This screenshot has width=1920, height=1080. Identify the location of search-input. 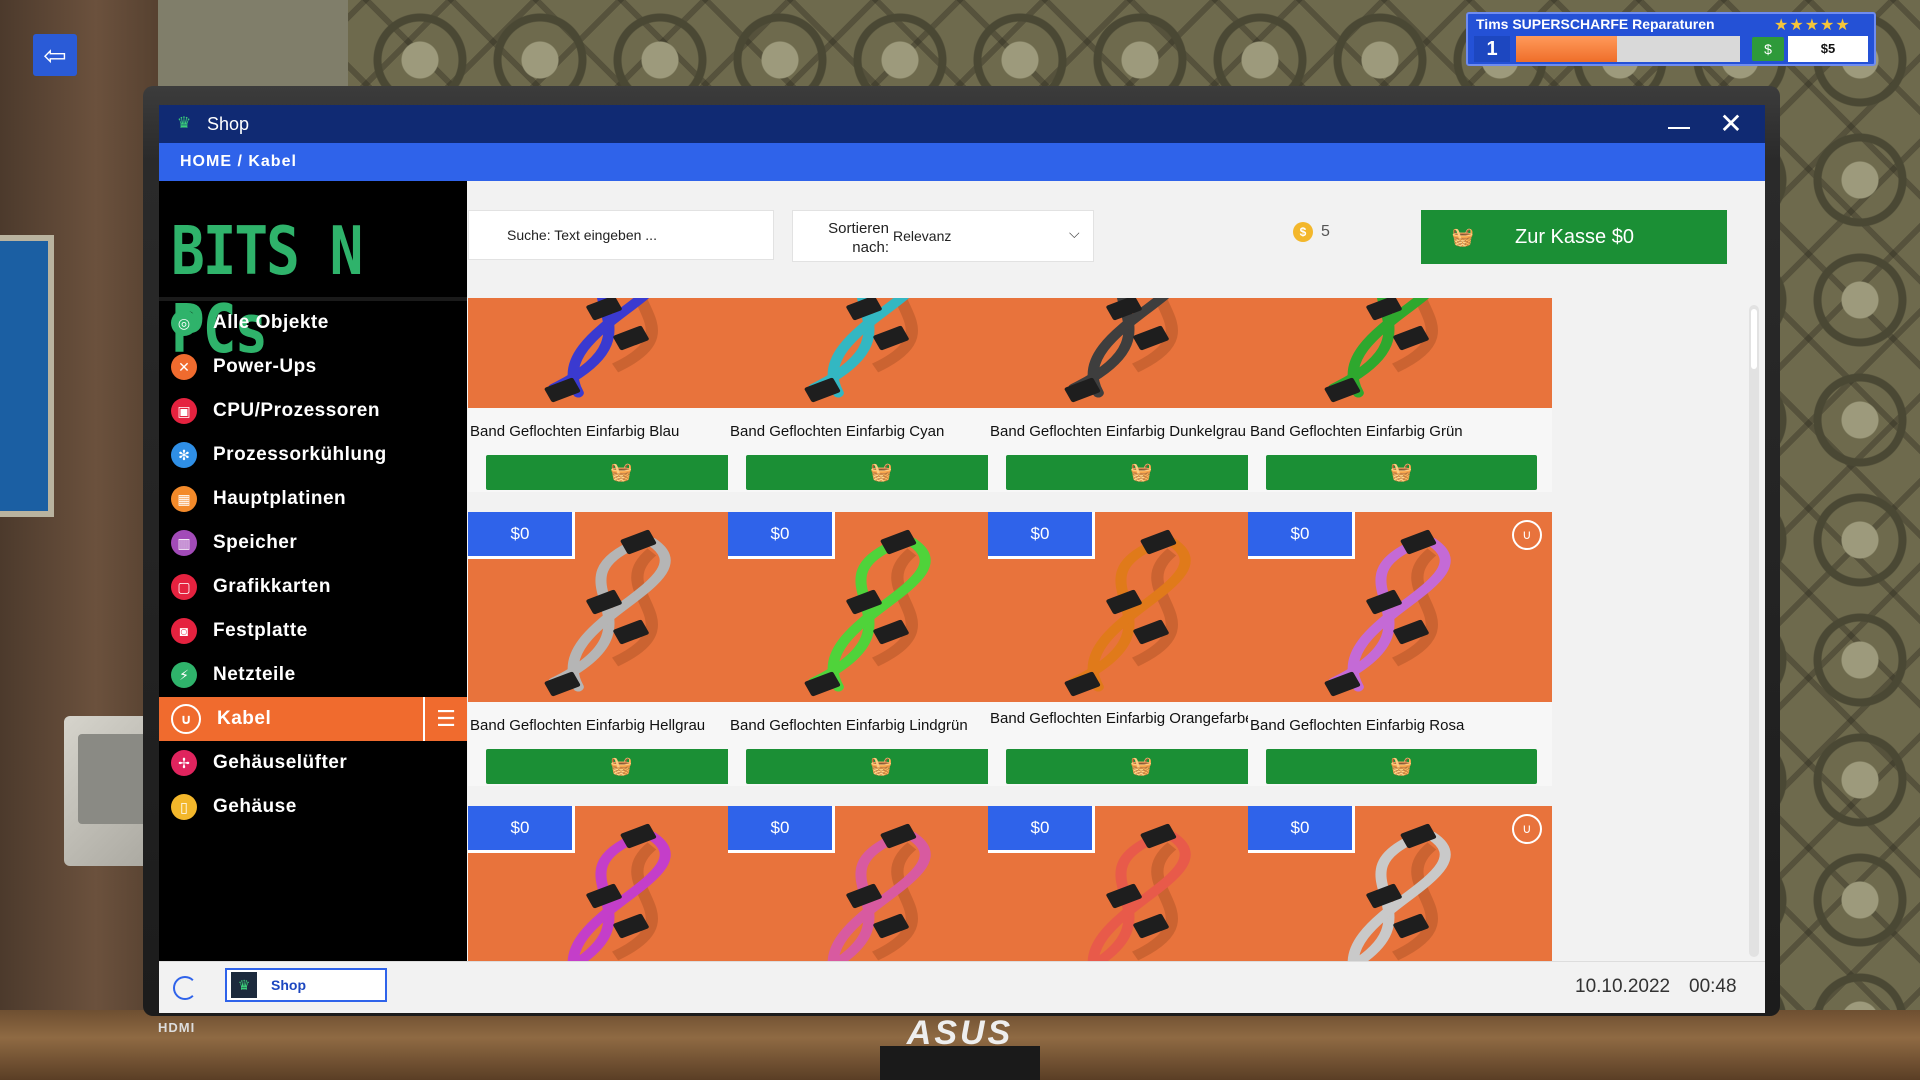
(621, 235).